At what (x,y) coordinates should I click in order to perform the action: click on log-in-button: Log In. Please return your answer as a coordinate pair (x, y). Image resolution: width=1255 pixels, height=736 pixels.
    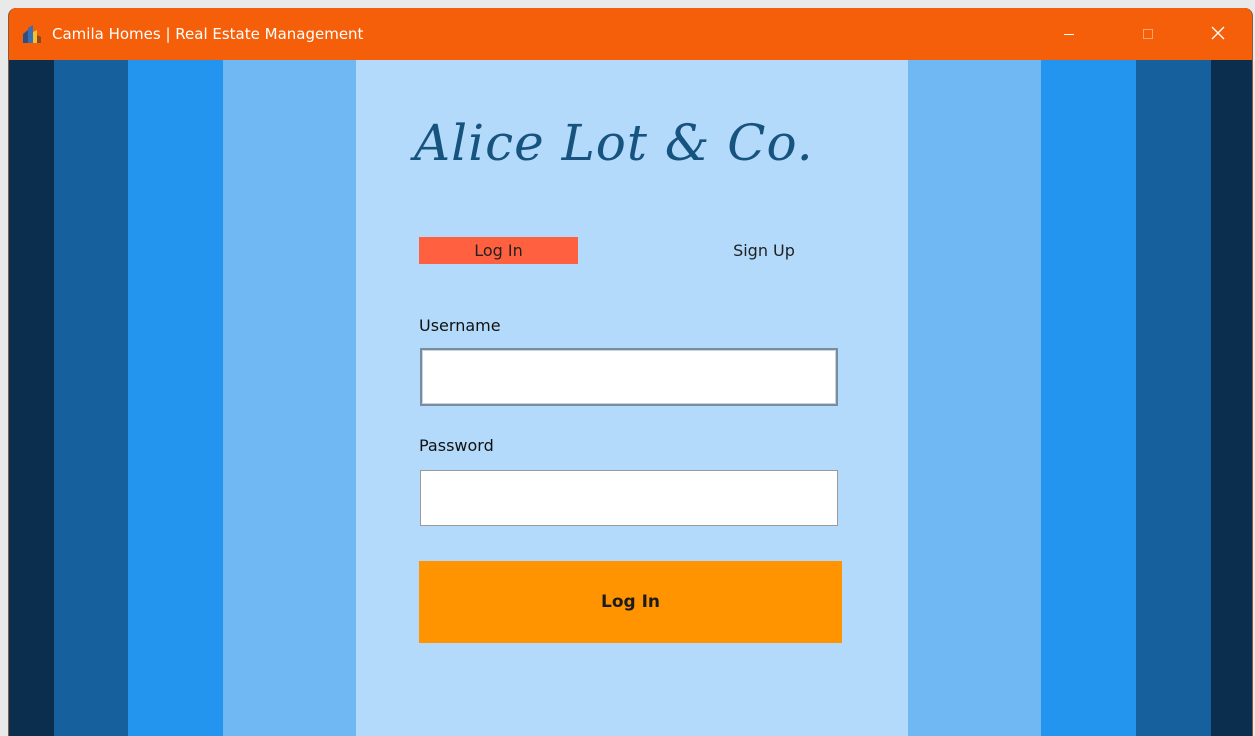
    Looking at the image, I should click on (630, 602).